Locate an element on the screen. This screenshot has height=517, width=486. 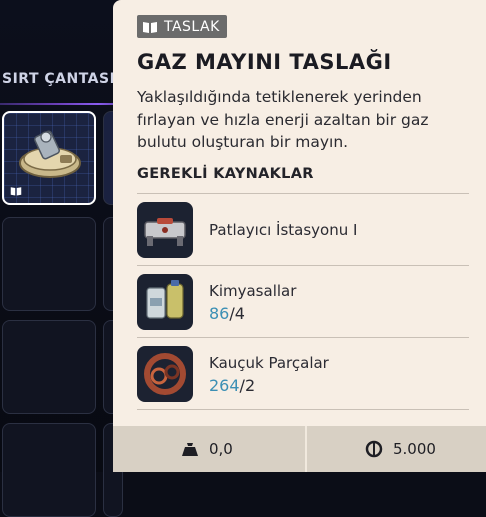
resource-row: Kauçuk Parçalar 264/2 is located at coordinates (303, 373).